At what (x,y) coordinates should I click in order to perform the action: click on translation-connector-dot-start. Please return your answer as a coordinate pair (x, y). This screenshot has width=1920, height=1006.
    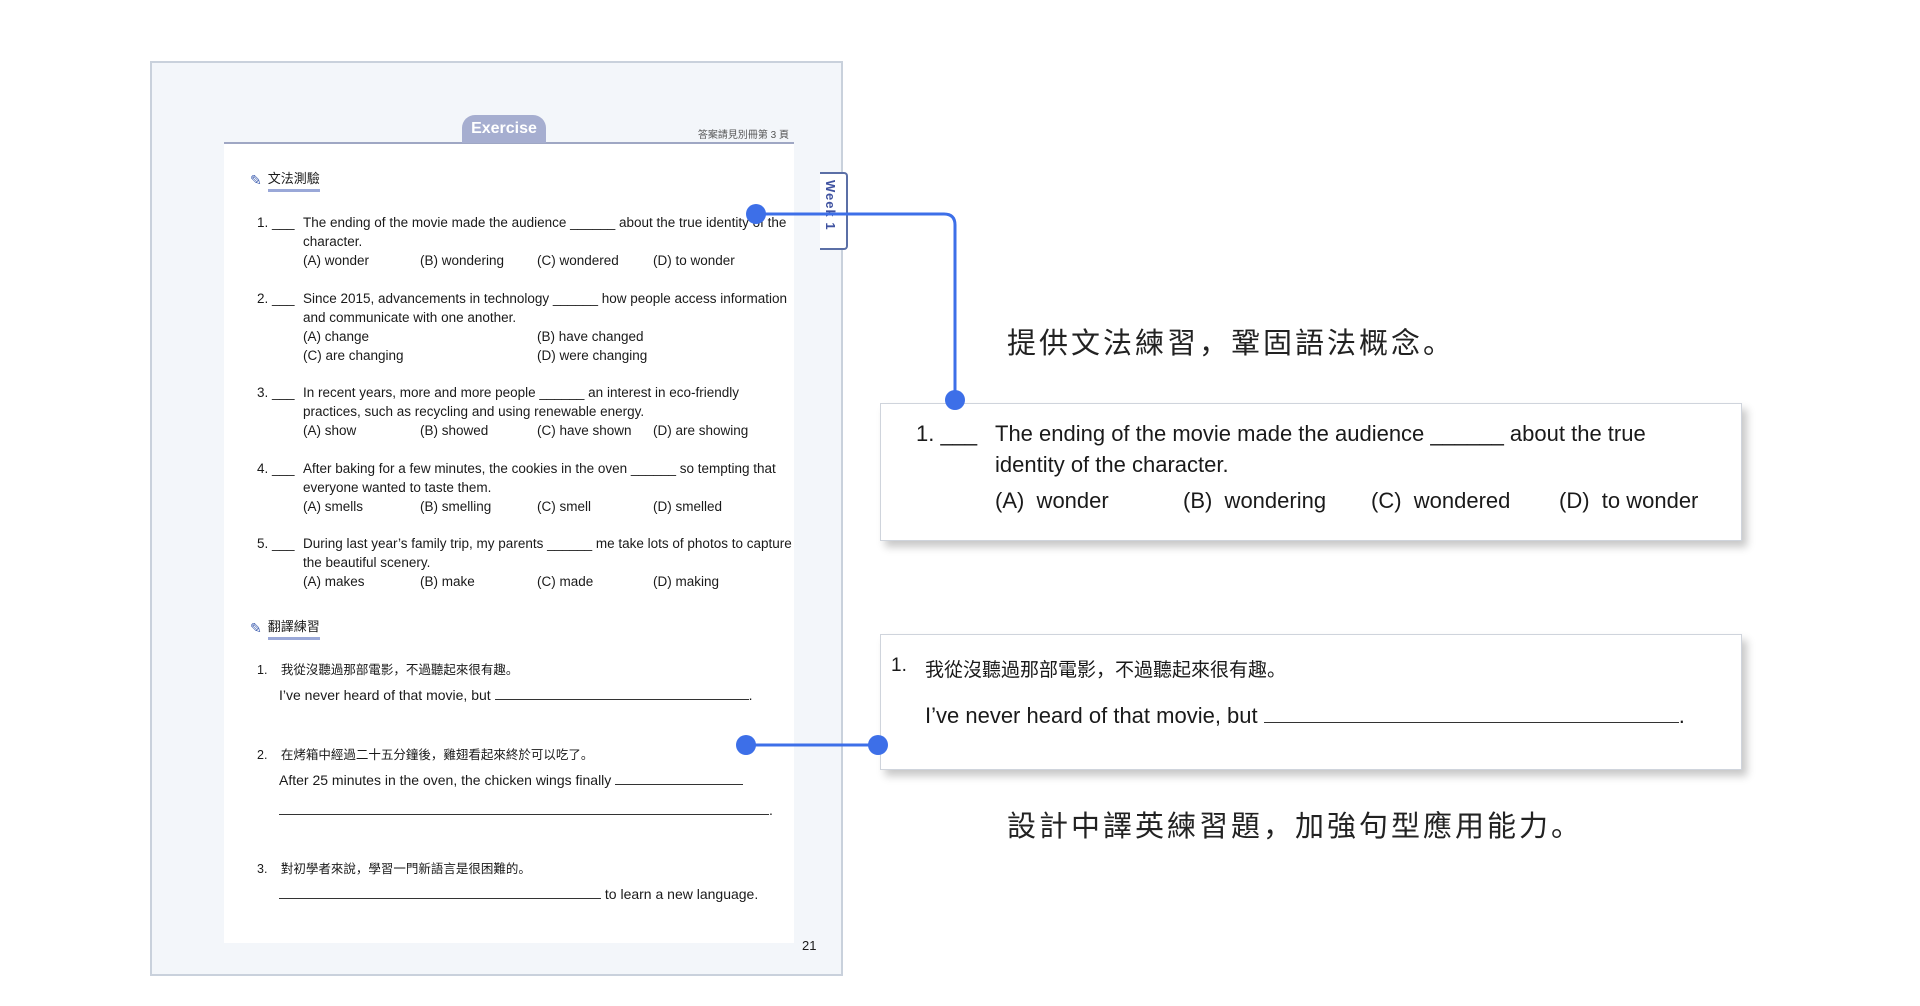
    Looking at the image, I should click on (746, 745).